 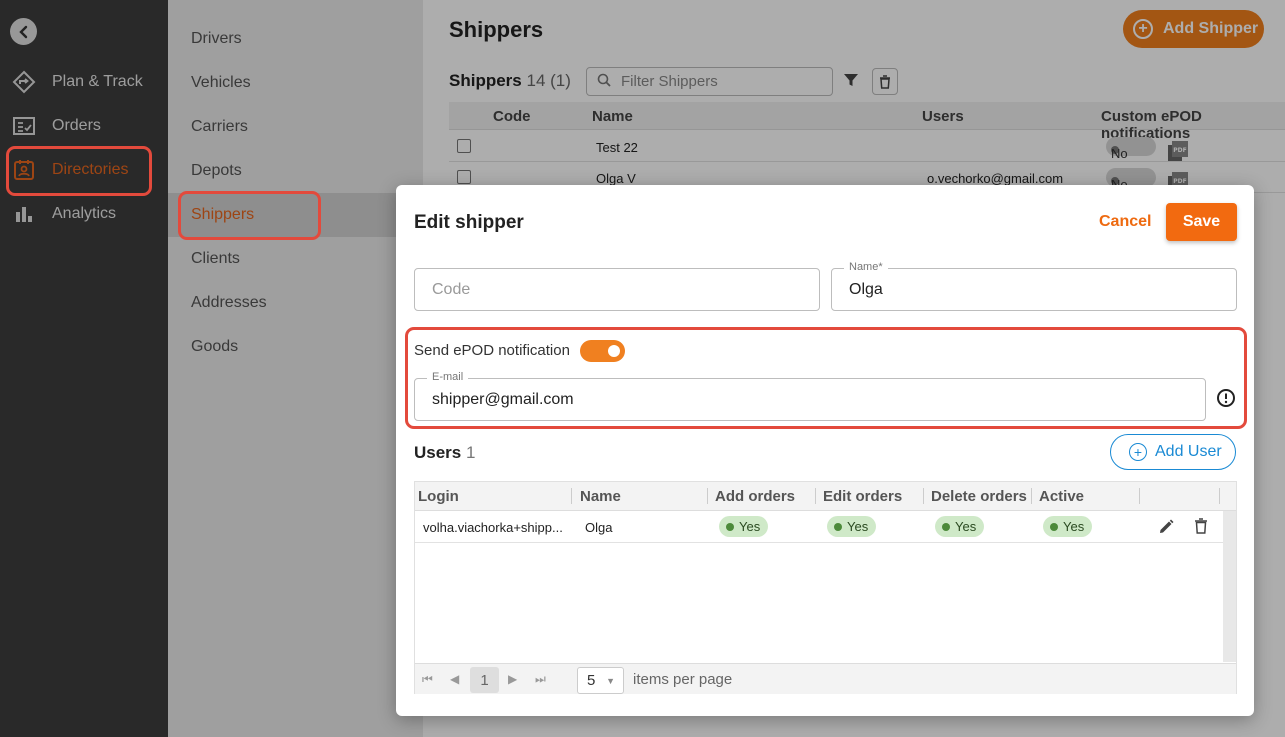 I want to click on epod-toggle, so click(x=602, y=351).